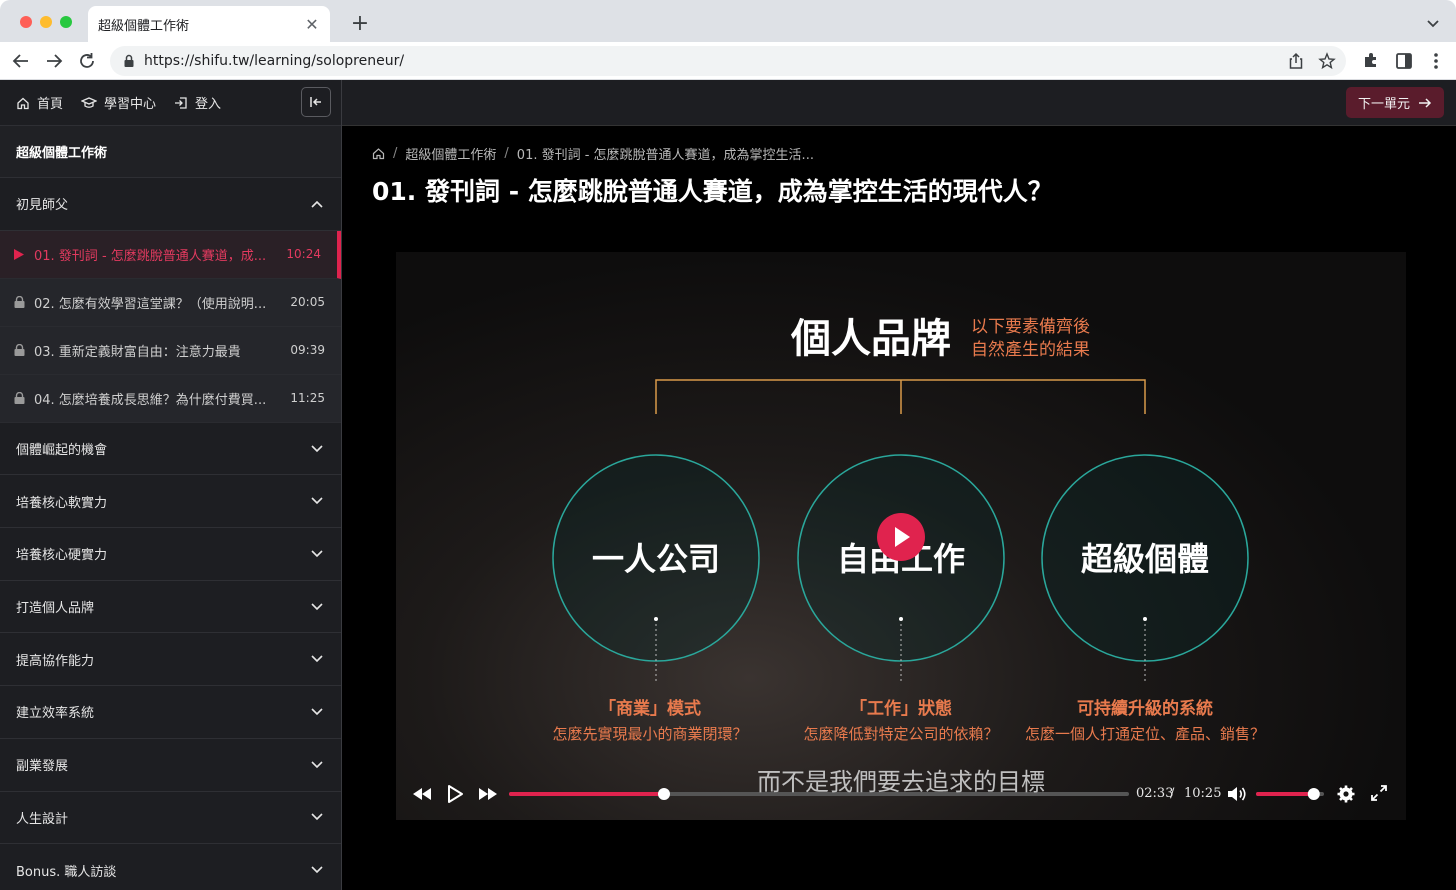 The image size is (1456, 890). Describe the element at coordinates (66, 22) in the screenshot. I see `maximize-window-button` at that location.